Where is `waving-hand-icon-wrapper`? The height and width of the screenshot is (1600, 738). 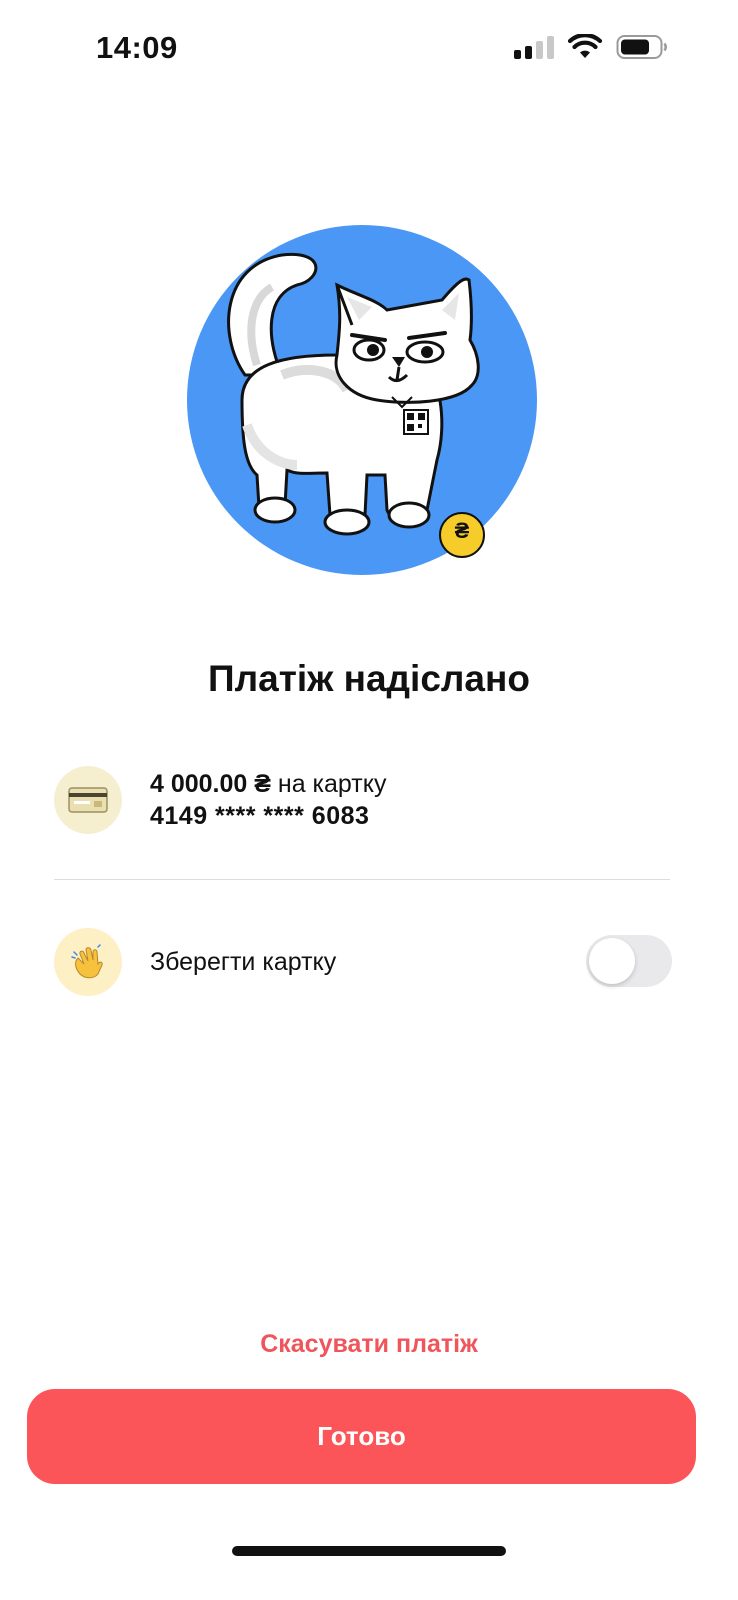
waving-hand-icon-wrapper is located at coordinates (88, 962).